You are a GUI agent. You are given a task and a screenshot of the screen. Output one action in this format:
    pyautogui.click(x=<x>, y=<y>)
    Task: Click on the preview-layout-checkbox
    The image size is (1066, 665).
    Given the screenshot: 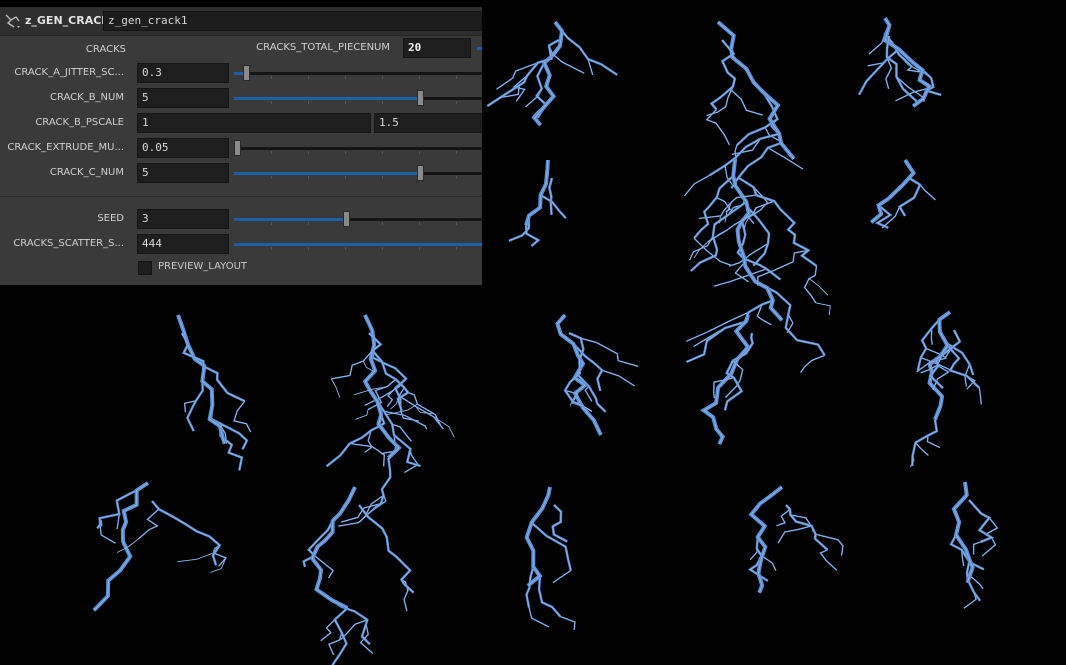 What is the action you would take?
    pyautogui.click(x=145, y=268)
    